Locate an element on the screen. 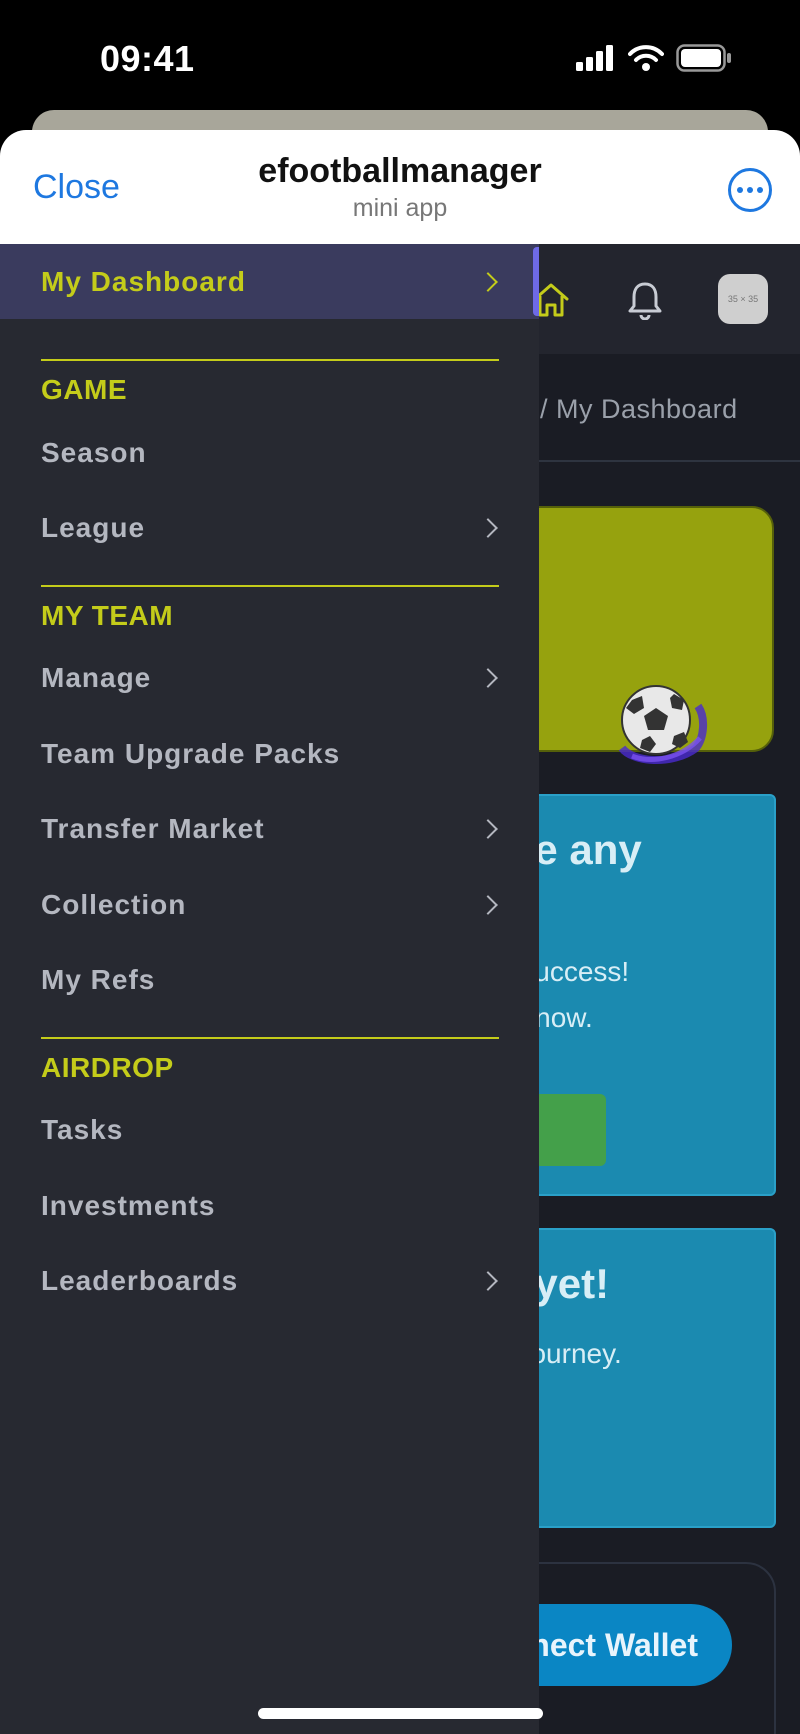  status-icons is located at coordinates (654, 58).